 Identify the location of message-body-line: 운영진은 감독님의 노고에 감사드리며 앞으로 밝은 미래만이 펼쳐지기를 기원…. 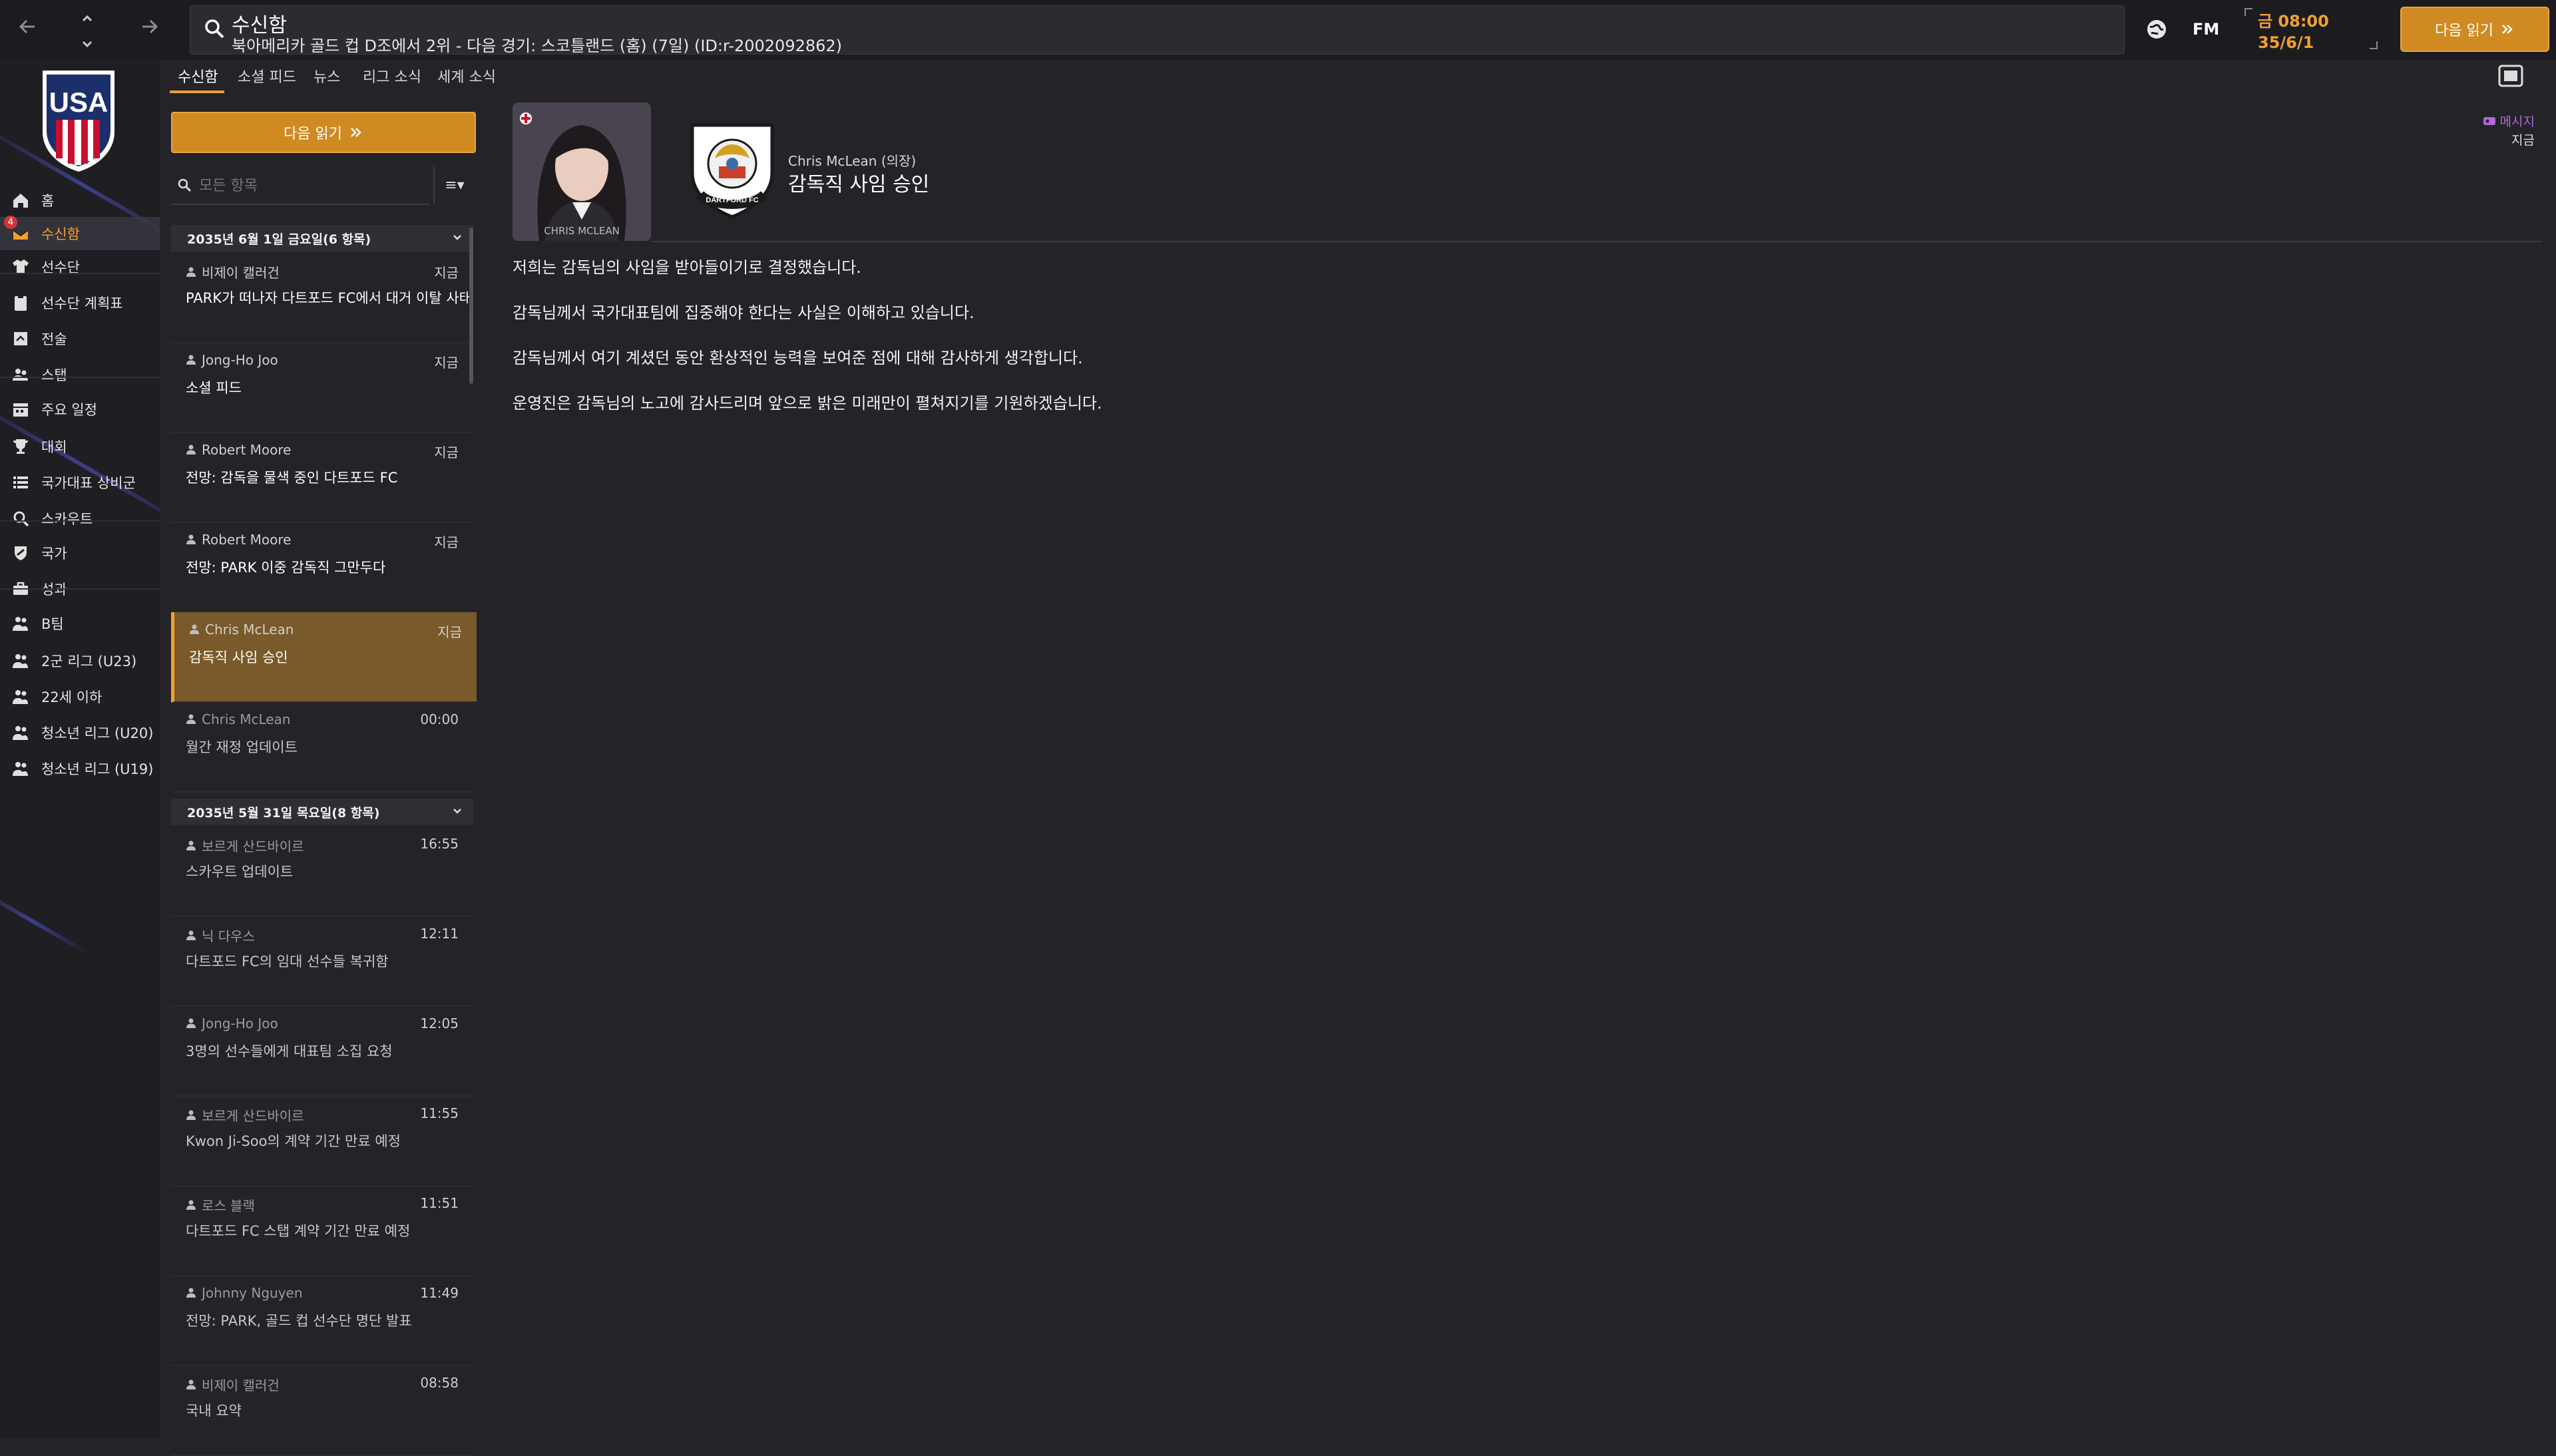
(807, 403).